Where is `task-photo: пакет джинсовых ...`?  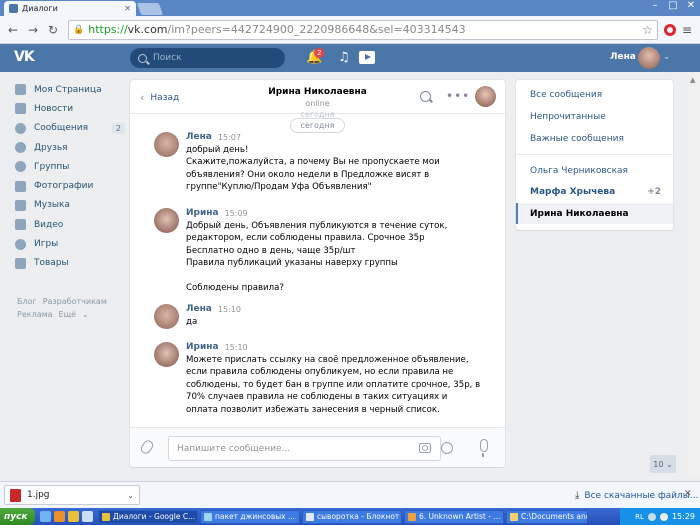
task-photo: пакет джинсовых ... is located at coordinates (250, 516).